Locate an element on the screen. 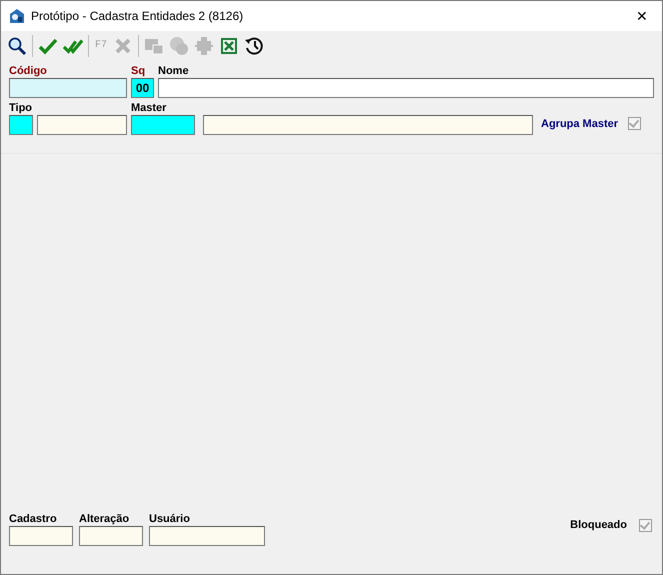 This screenshot has width=663, height=575. history-icon is located at coordinates (254, 46).